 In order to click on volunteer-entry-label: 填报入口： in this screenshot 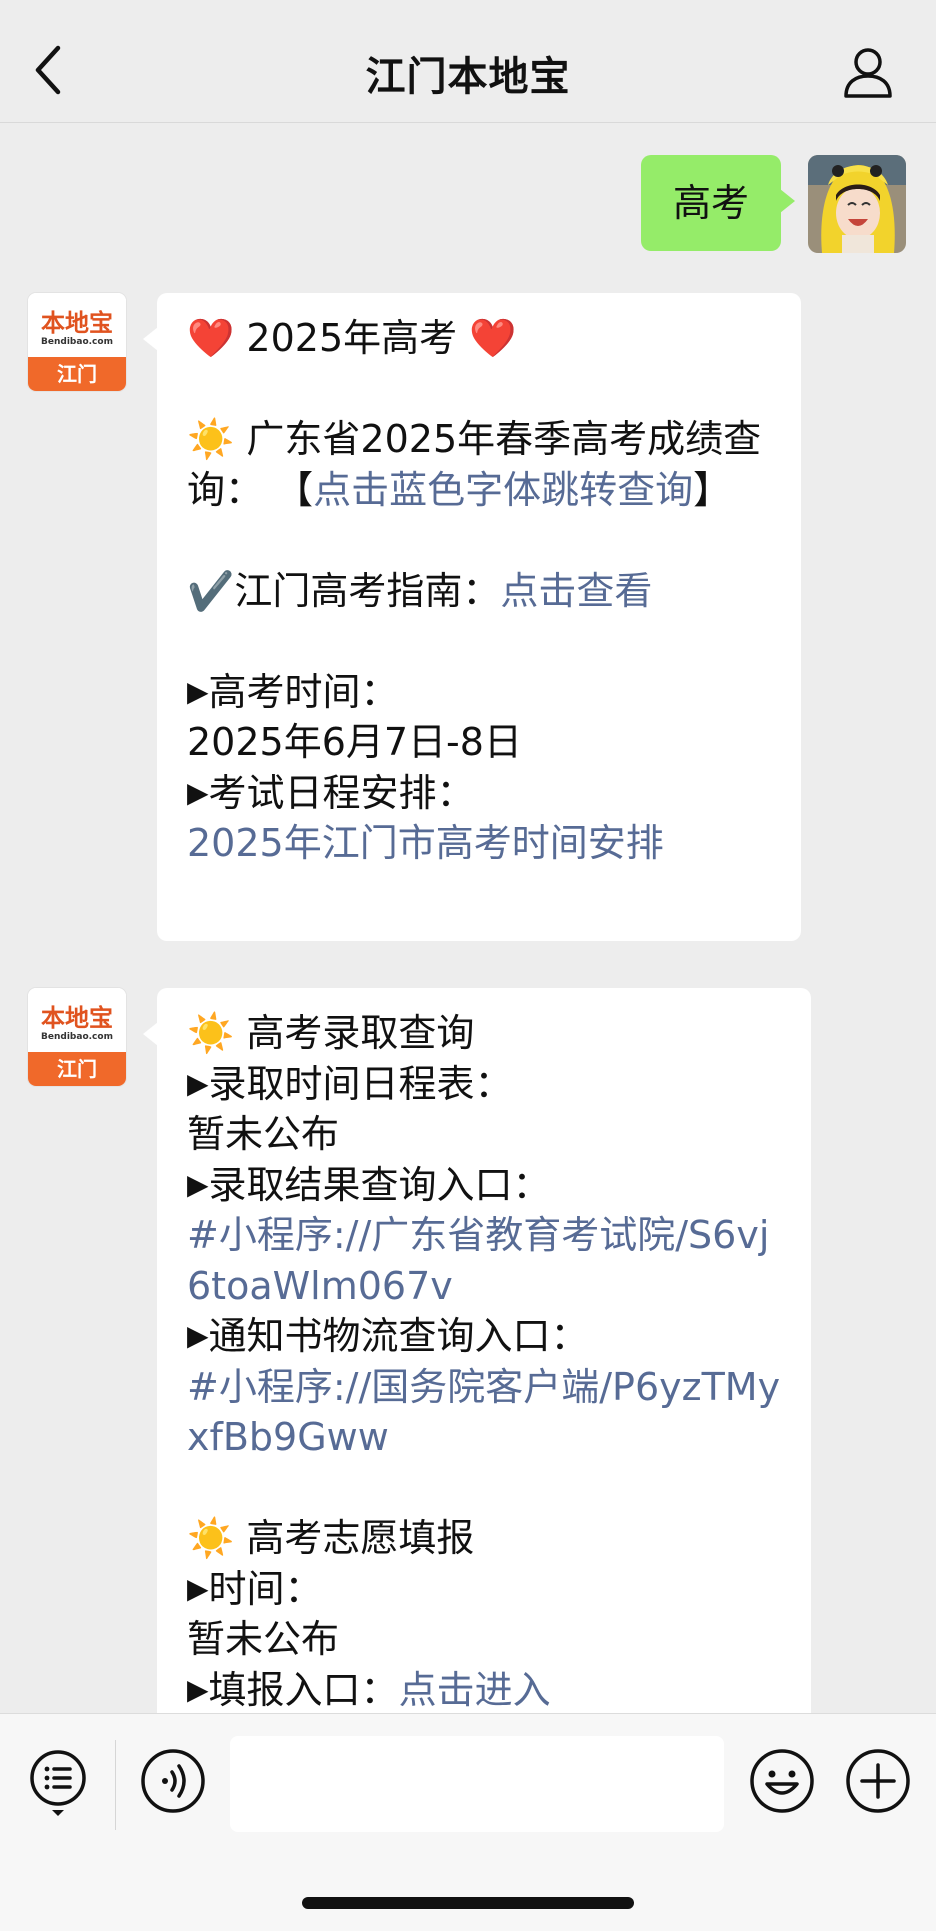, I will do `click(303, 1689)`.